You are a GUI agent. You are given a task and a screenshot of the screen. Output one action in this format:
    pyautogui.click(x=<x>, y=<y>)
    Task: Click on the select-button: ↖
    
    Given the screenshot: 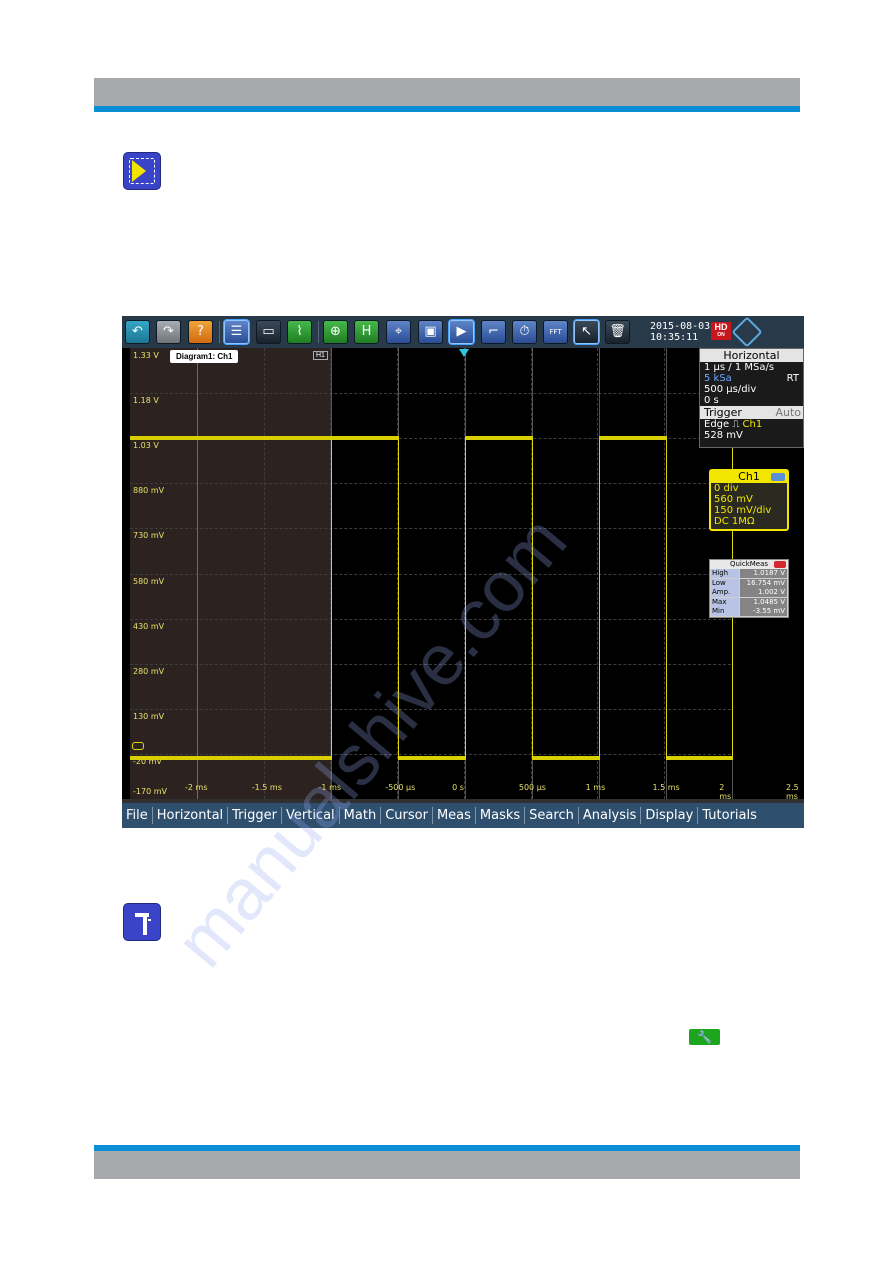 What is the action you would take?
    pyautogui.click(x=586, y=332)
    